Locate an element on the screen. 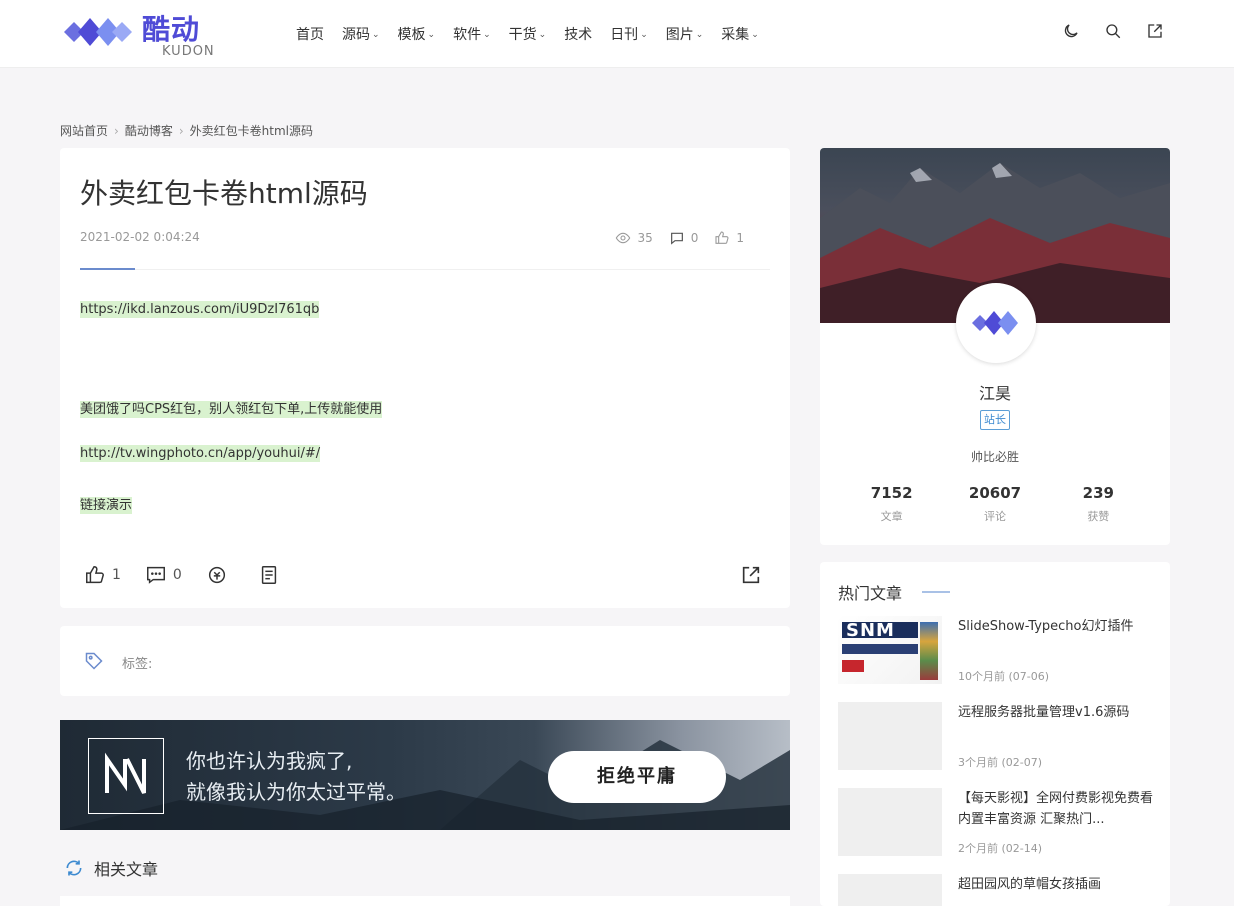 Image resolution: width=1234 pixels, height=906 pixels. stat-label: 评论 is located at coordinates (994, 516).